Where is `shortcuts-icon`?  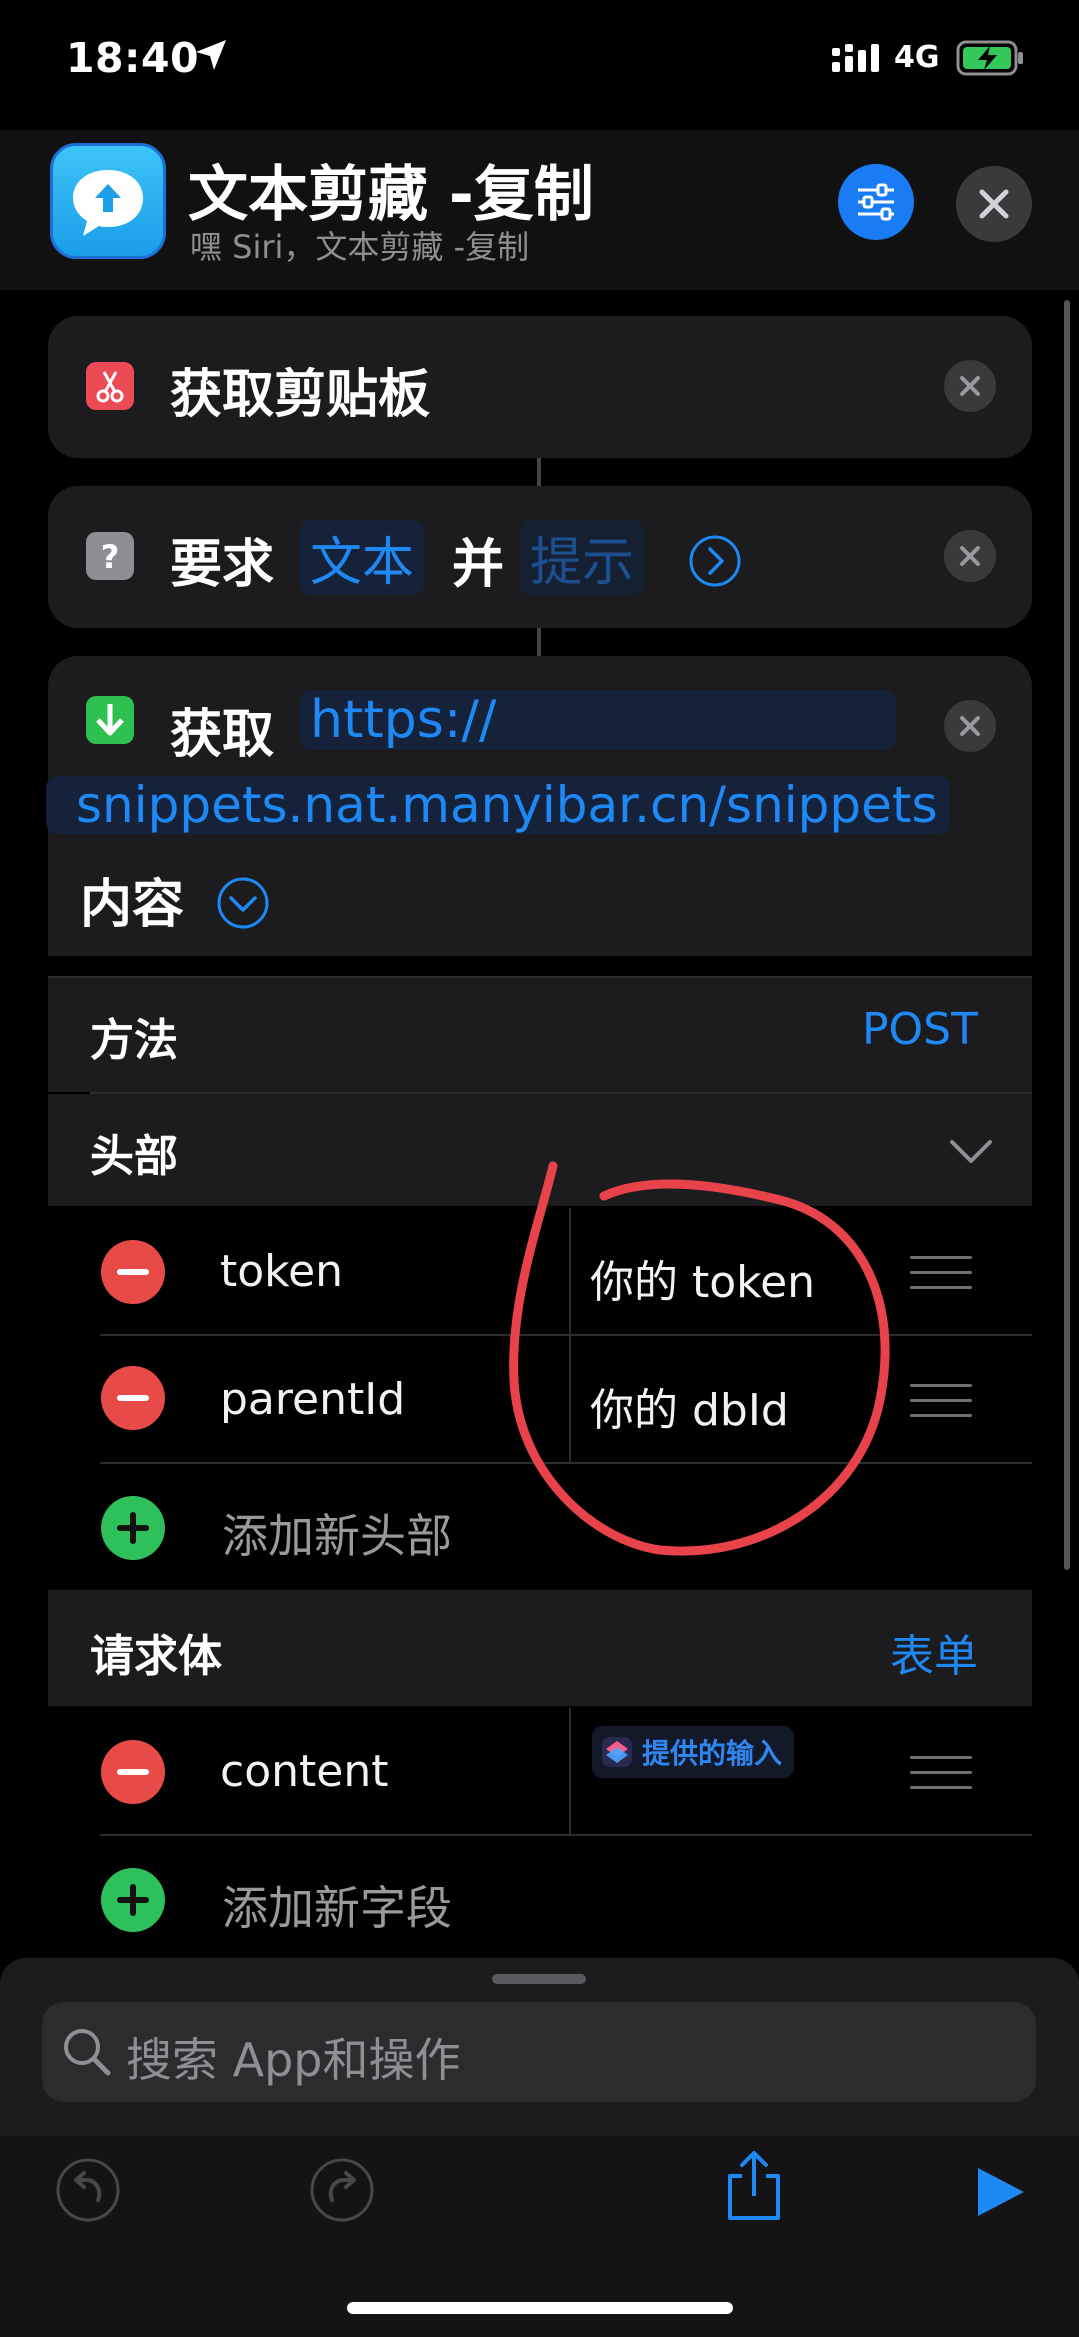 shortcuts-icon is located at coordinates (617, 1752).